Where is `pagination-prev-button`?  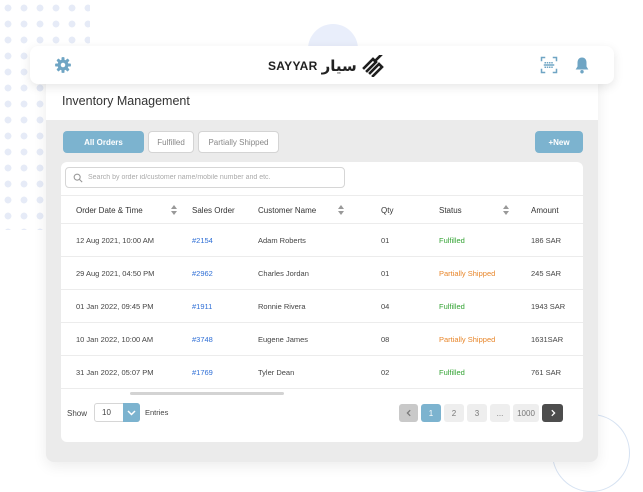 pagination-prev-button is located at coordinates (408, 413).